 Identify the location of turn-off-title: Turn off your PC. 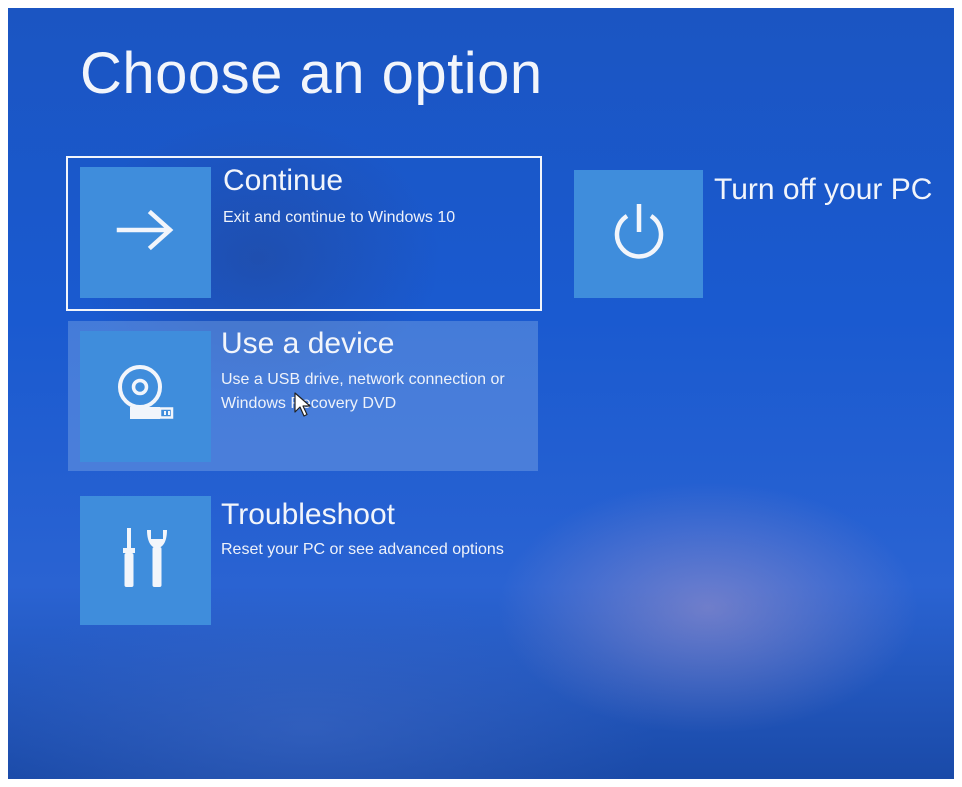
(823, 189).